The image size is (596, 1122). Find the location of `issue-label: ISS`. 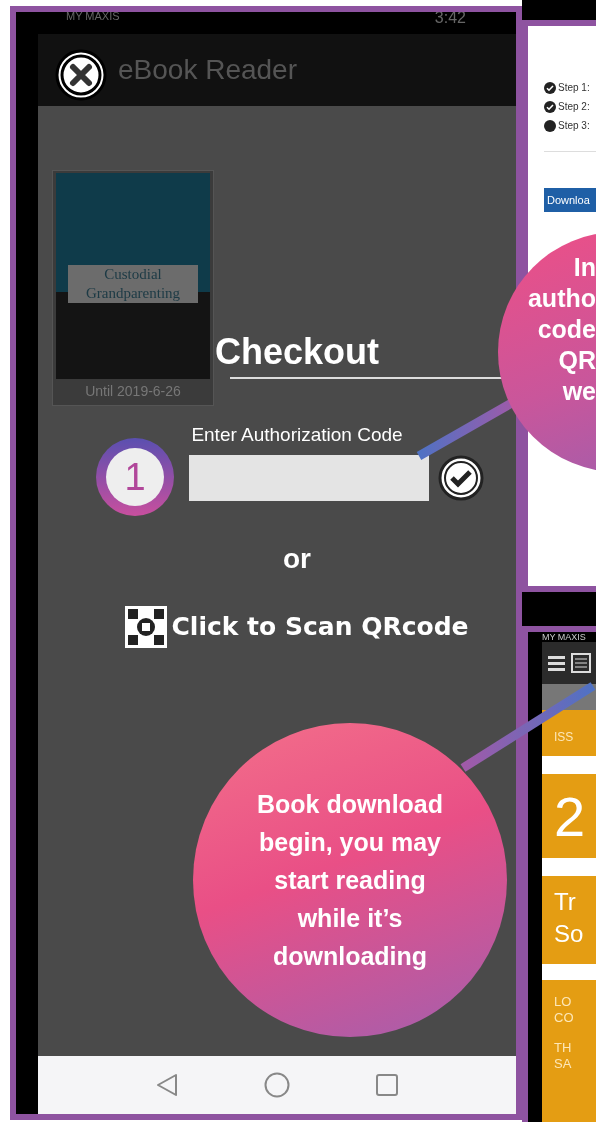

issue-label: ISS is located at coordinates (564, 737).